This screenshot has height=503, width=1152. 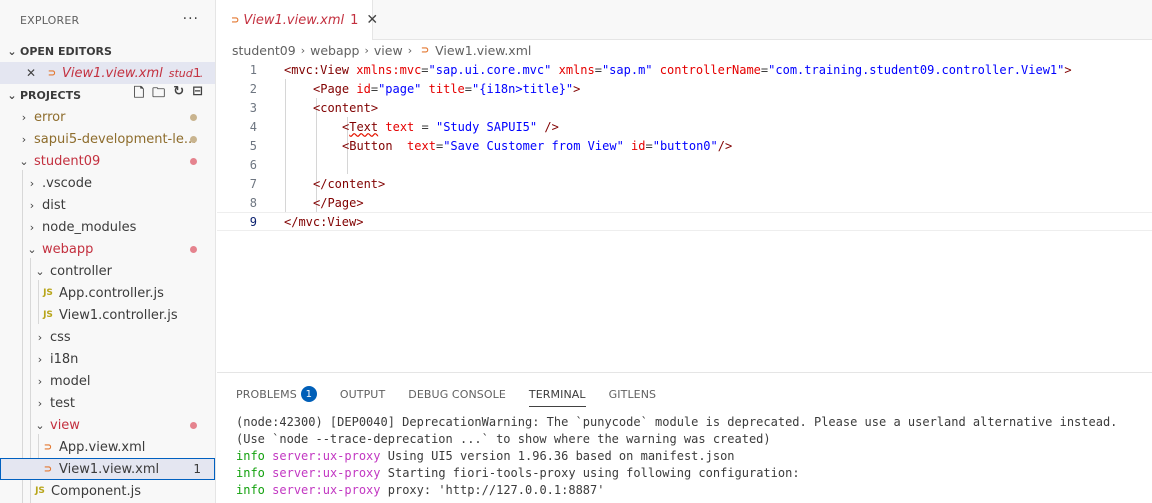 I want to click on projects-section: ⌄ PROJECTS 🗋 🗀 ↻ ⊟, so click(x=107, y=95).